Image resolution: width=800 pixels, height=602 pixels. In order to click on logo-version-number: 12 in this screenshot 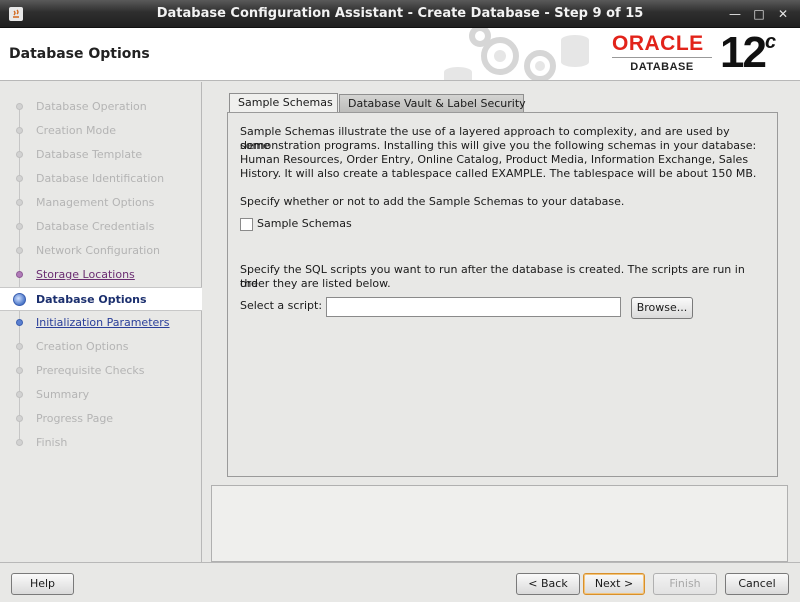, I will do `click(743, 52)`.